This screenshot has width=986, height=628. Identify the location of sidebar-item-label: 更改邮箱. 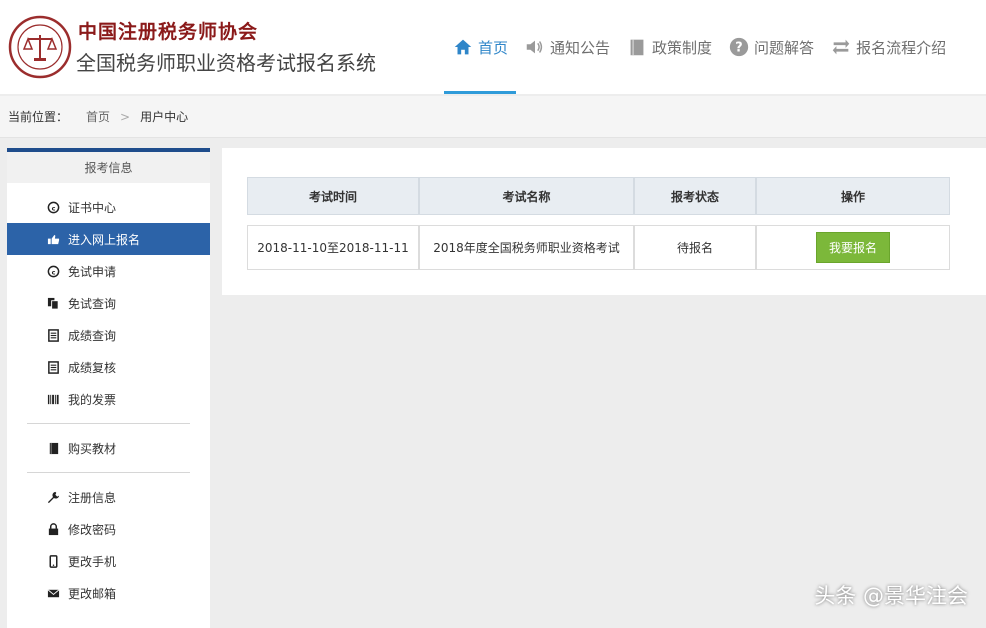
(92, 593).